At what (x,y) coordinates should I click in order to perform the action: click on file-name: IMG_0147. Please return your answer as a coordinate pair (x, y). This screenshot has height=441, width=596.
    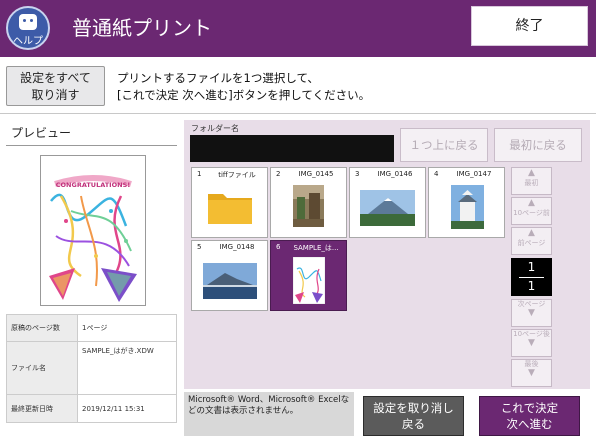
    Looking at the image, I should click on (474, 174).